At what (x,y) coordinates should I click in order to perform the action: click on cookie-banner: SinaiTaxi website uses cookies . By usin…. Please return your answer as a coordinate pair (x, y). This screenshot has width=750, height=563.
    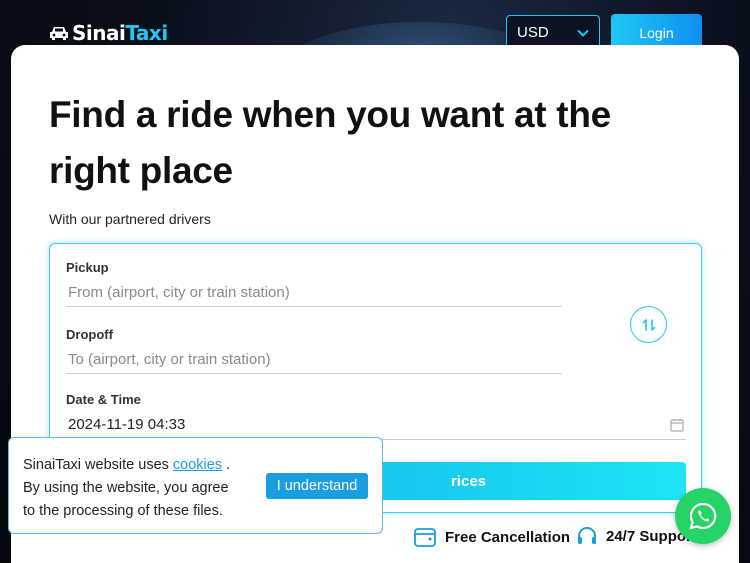
    Looking at the image, I should click on (195, 485).